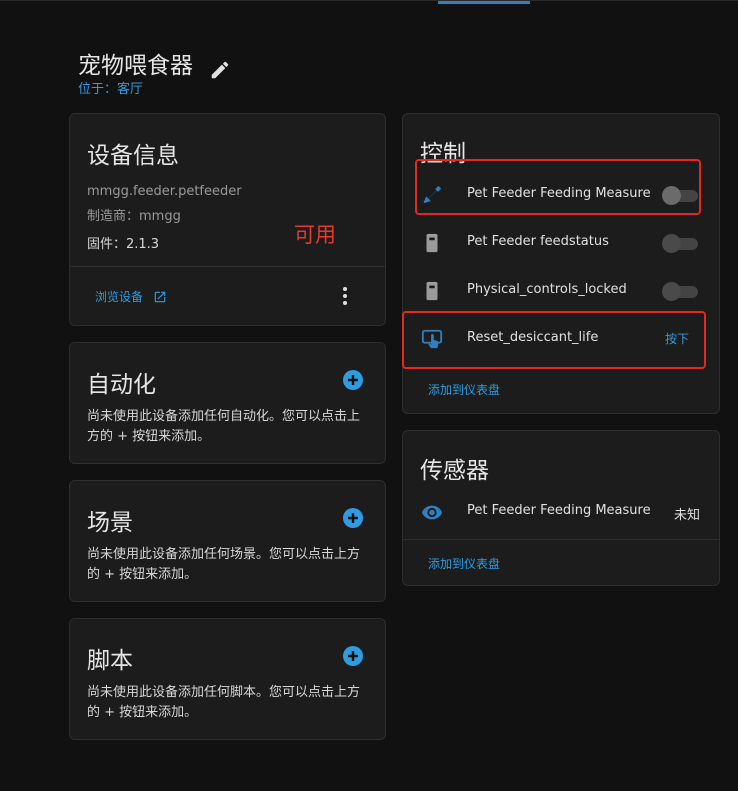 This screenshot has width=738, height=791. What do you see at coordinates (369, 2) in the screenshot?
I see `top-tab-bar` at bounding box center [369, 2].